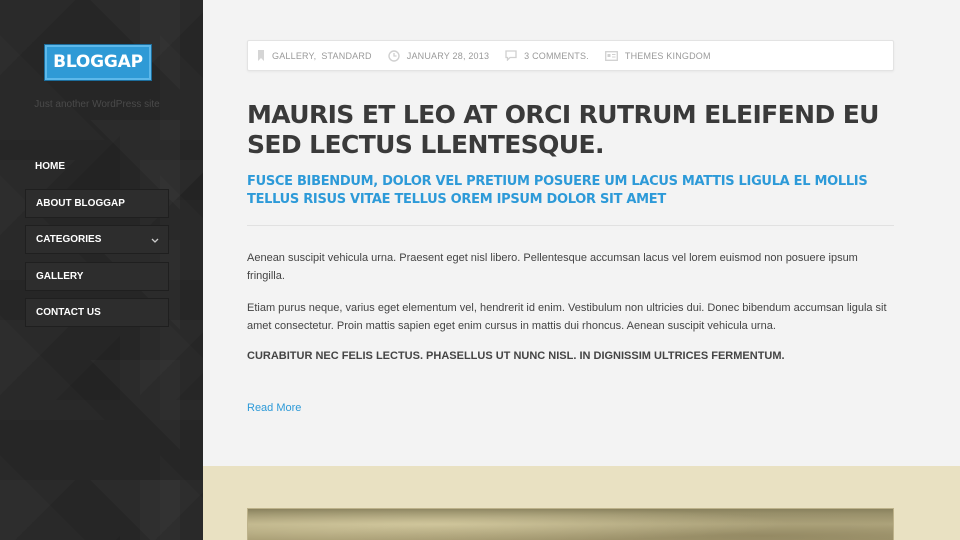 This screenshot has height=540, width=960. Describe the element at coordinates (581, 503) in the screenshot. I see `next-post-section` at that location.